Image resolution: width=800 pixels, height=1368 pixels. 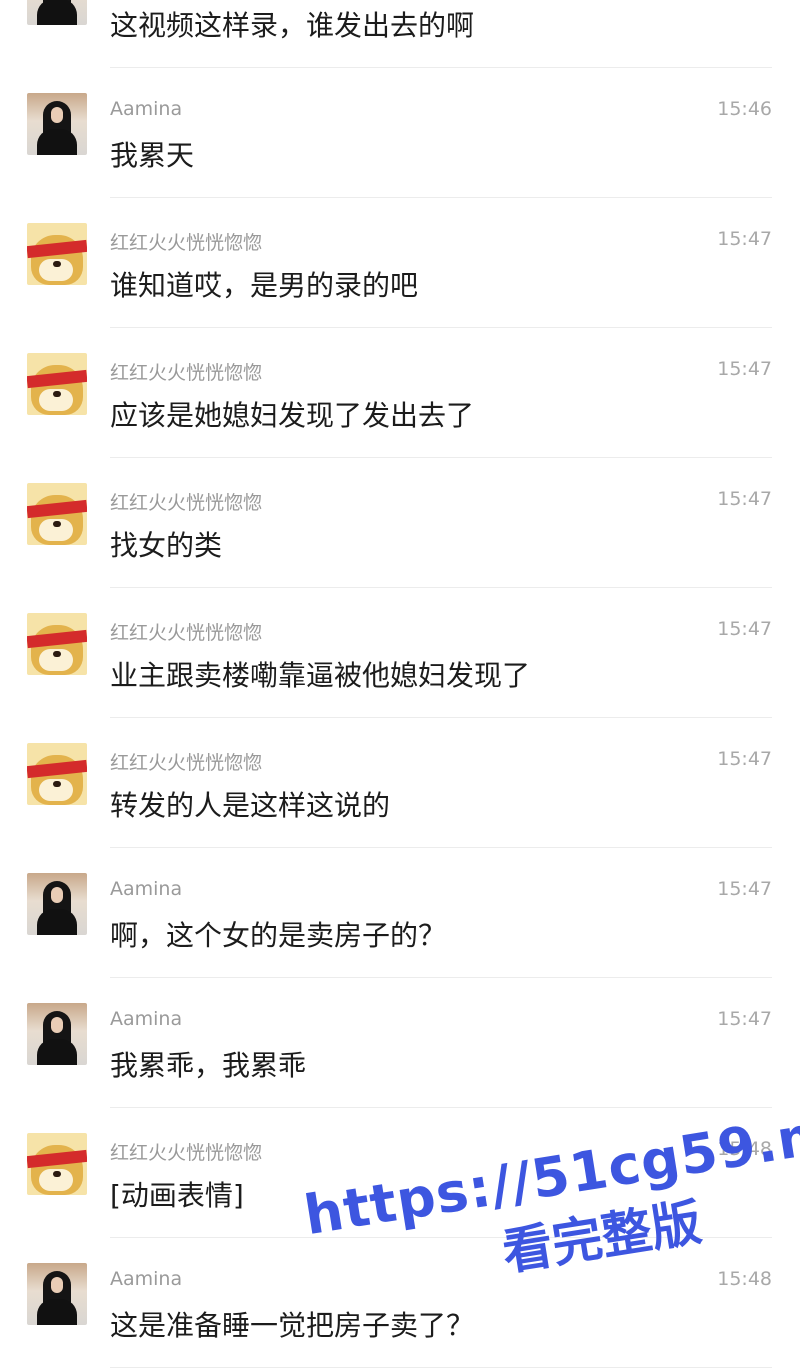 I want to click on chat-message: 红红火火恍恍惚惚 15:47 谁知道哎，是男的录的吧, so click(x=400, y=263).